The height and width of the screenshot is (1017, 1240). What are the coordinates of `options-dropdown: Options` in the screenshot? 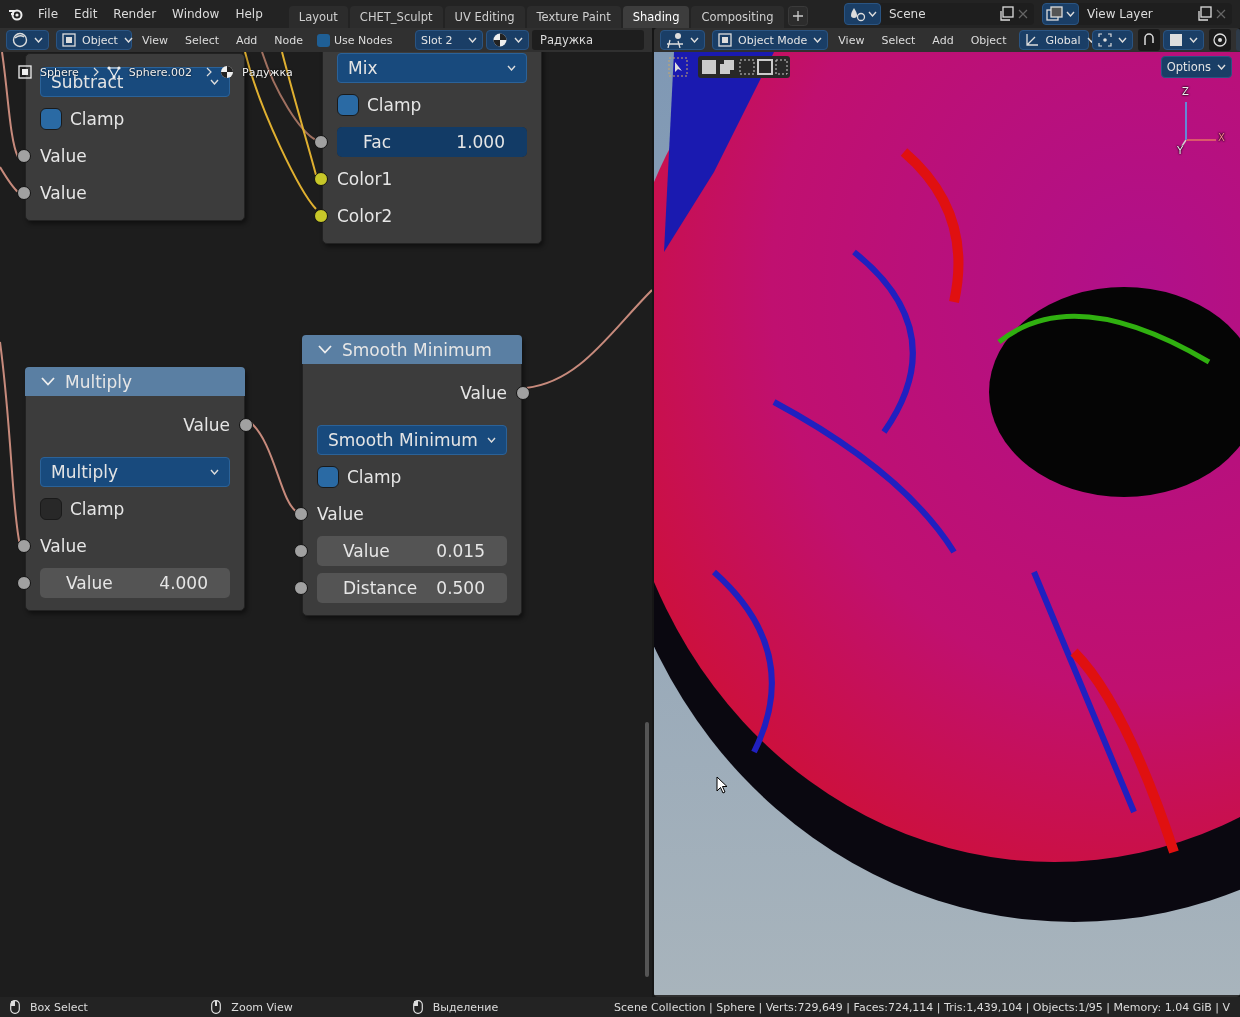 It's located at (1196, 67).